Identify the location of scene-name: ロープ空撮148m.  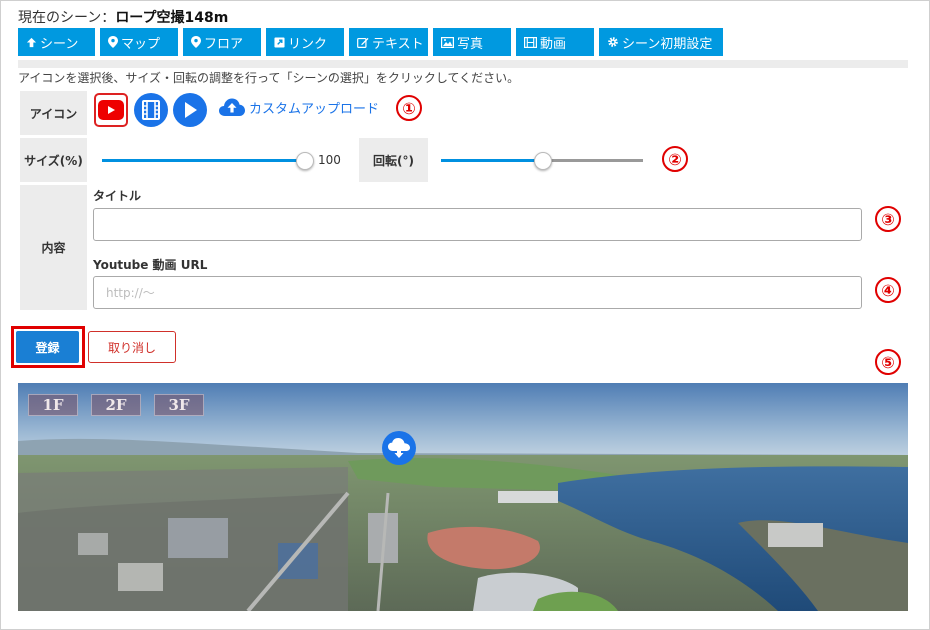
(172, 18).